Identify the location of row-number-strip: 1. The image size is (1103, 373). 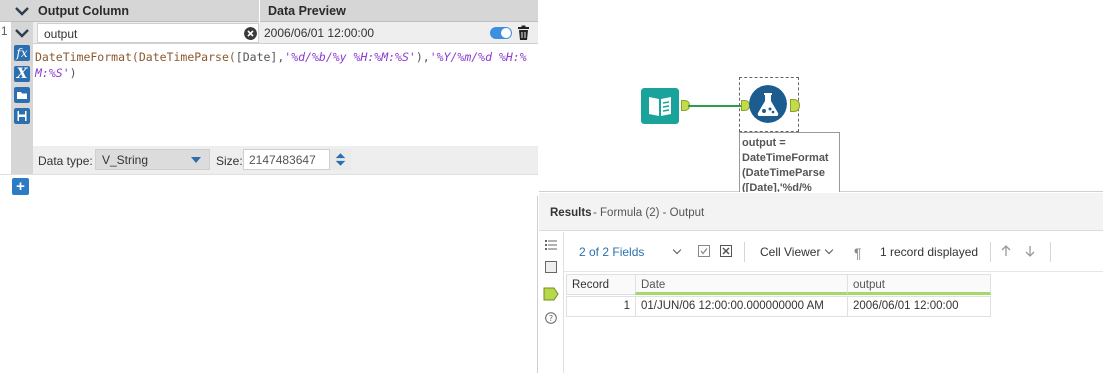
(5, 109).